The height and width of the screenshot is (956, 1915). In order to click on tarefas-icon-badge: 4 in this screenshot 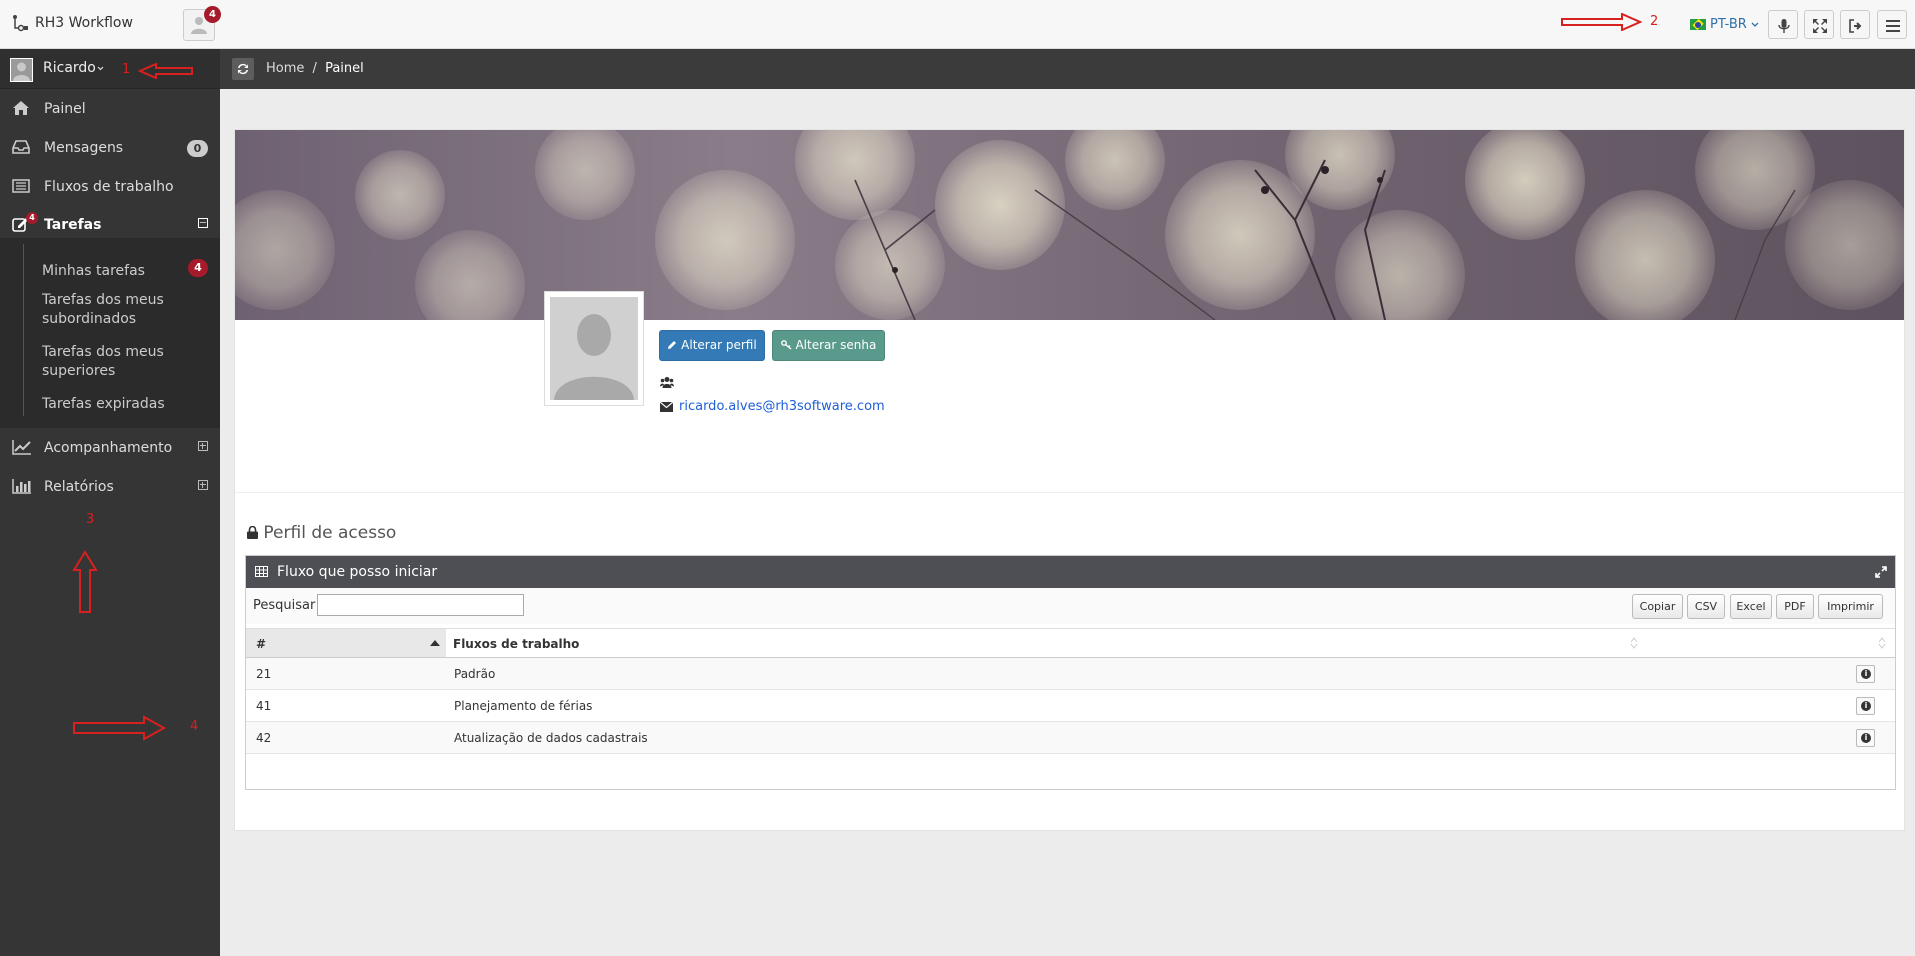, I will do `click(32, 218)`.